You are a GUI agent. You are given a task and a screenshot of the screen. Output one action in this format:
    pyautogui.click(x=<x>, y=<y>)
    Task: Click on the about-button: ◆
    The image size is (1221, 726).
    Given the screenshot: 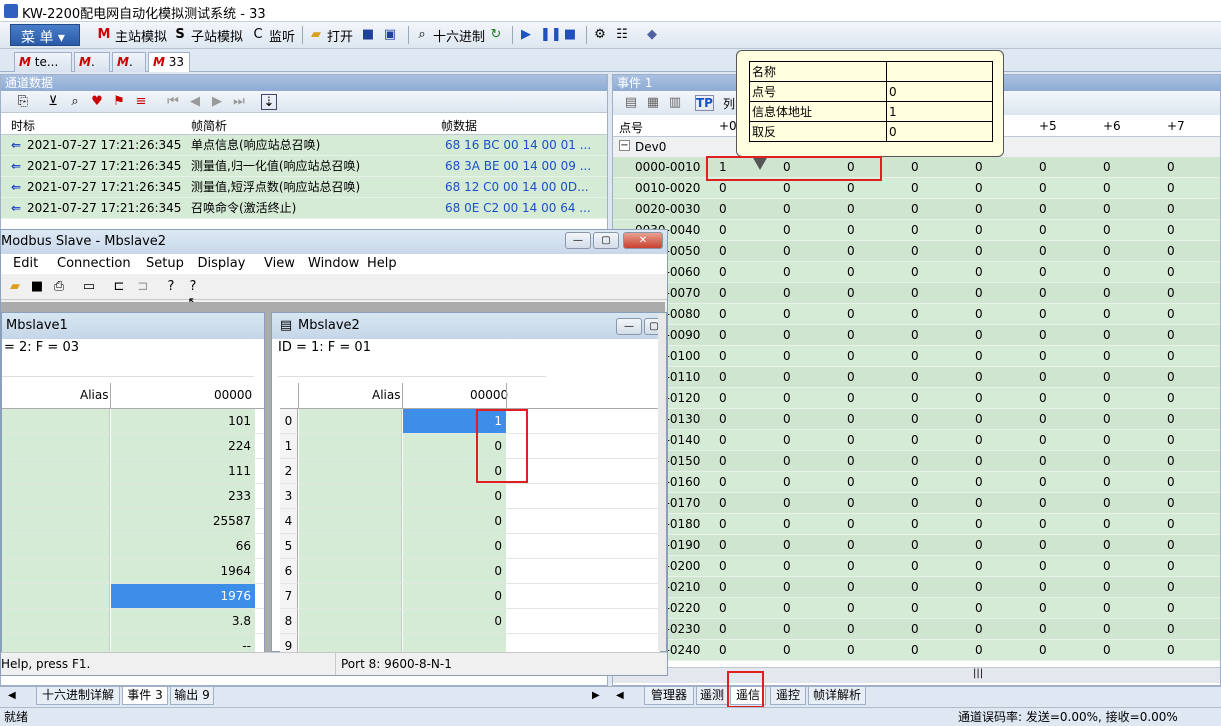 What is the action you would take?
    pyautogui.click(x=652, y=35)
    